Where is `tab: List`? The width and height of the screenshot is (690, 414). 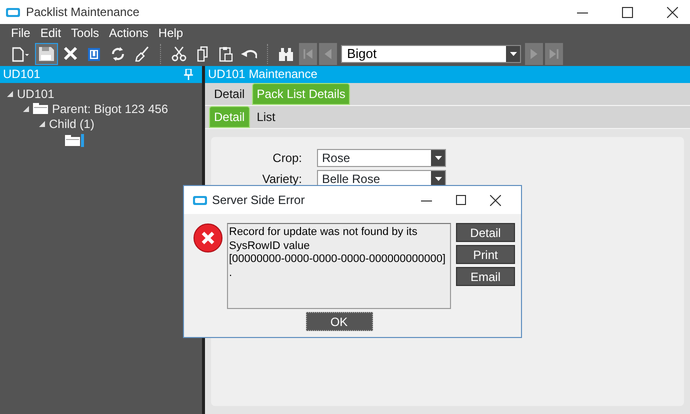
tab: List is located at coordinates (266, 117).